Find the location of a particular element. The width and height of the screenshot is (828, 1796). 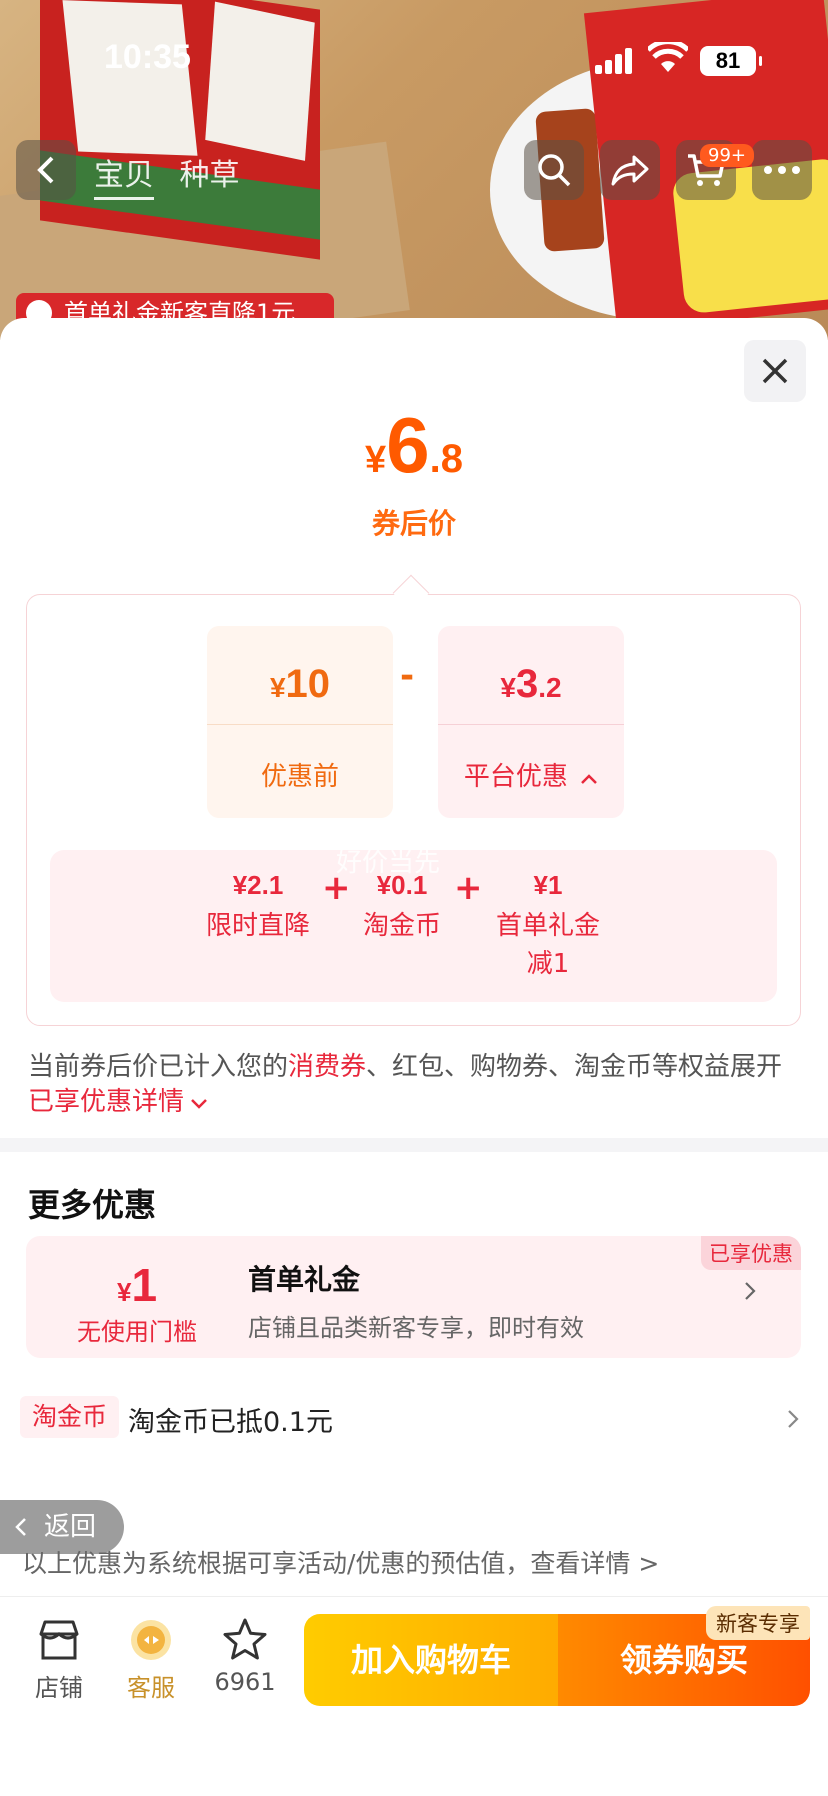

price-notice: 当前券后价已计入您的消费券、红包、购物券、淘金币等权益展开已享优惠详情 is located at coordinates (405, 1084).